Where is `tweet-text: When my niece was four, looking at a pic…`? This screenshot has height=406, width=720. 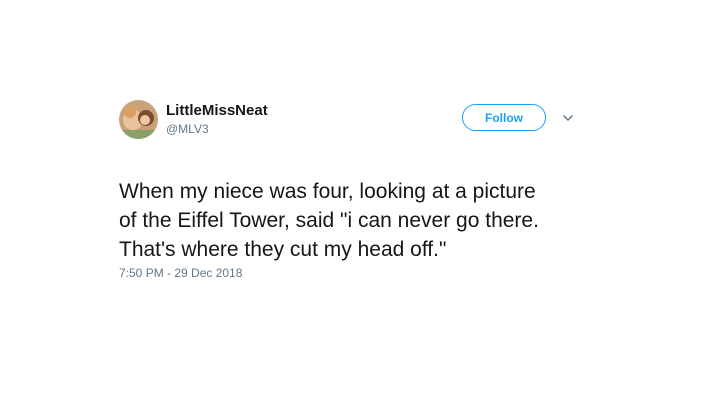
tweet-text: When my niece was four, looking at a pic… is located at coordinates (359, 220).